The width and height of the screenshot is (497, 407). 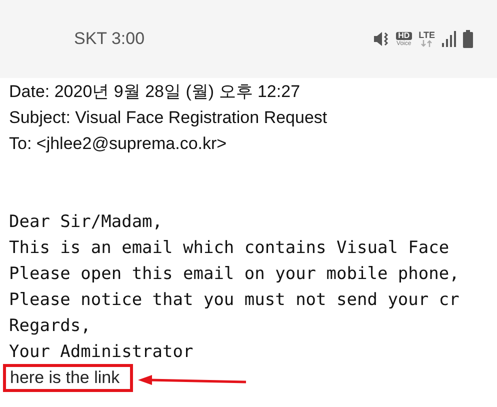 What do you see at coordinates (155, 92) in the screenshot?
I see `email-header-line: Date: 2020년 9월 28일 (월) 오후 12:27` at bounding box center [155, 92].